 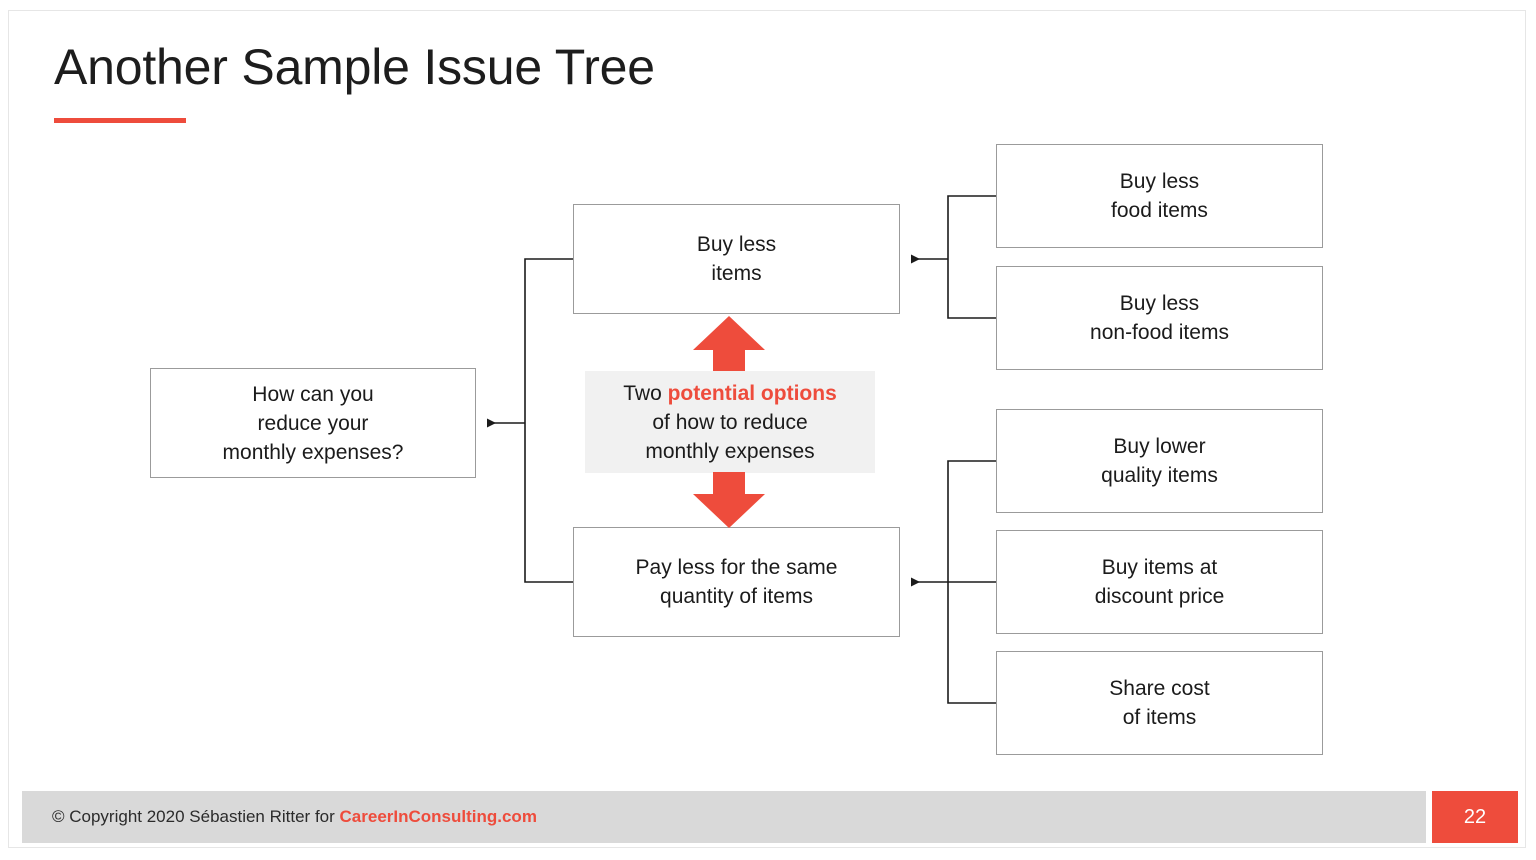 I want to click on node-root-line2: reduce your, so click(x=313, y=423).